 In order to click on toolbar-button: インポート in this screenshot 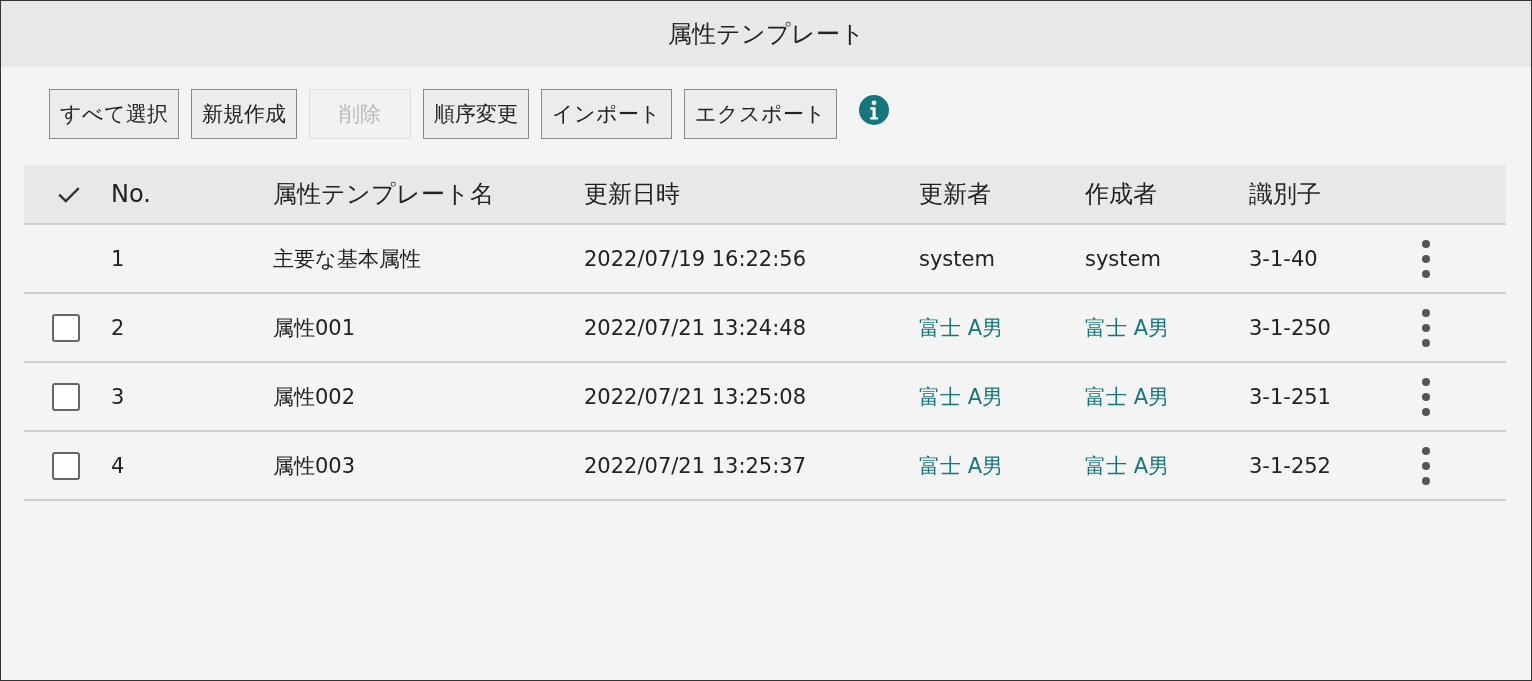, I will do `click(606, 114)`.